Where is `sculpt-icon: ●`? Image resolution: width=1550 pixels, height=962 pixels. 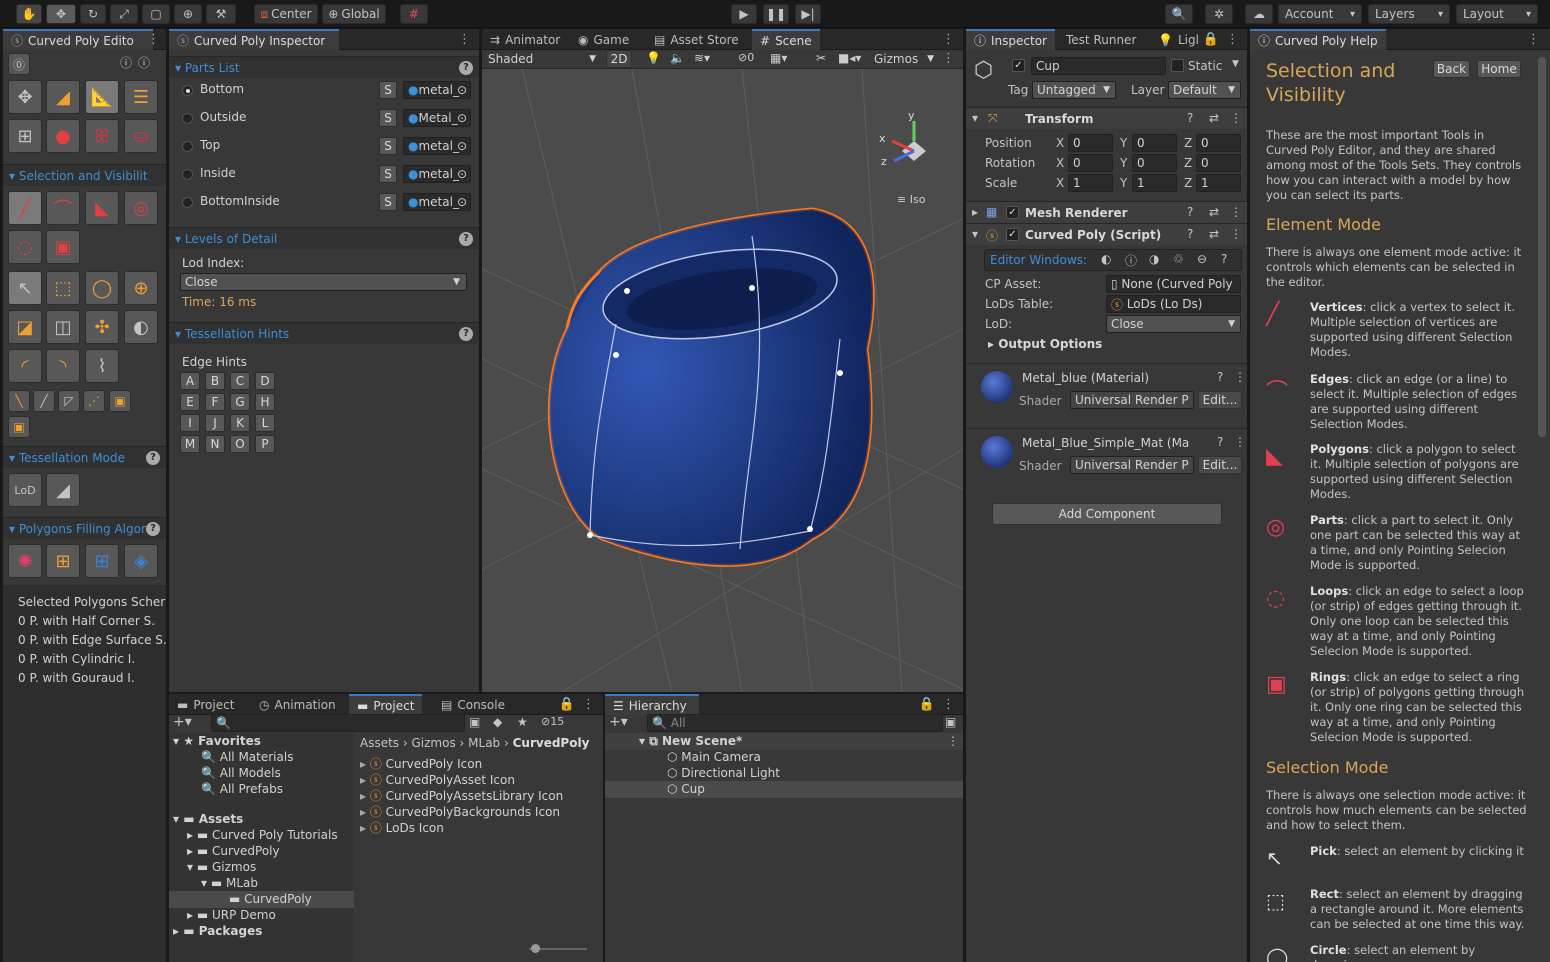
sculpt-icon: ● is located at coordinates (63, 136).